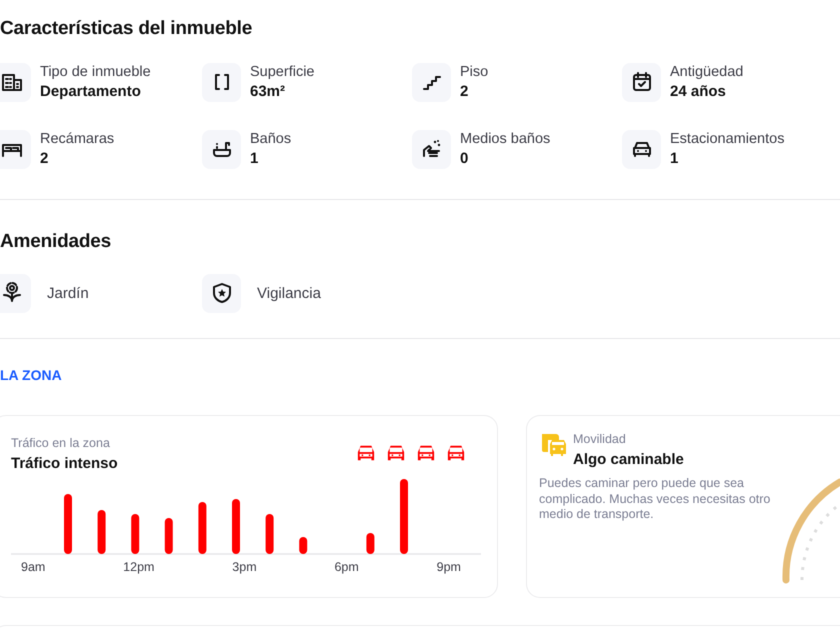 The height and width of the screenshot is (630, 840). What do you see at coordinates (474, 72) in the screenshot?
I see `feature-label: Piso` at bounding box center [474, 72].